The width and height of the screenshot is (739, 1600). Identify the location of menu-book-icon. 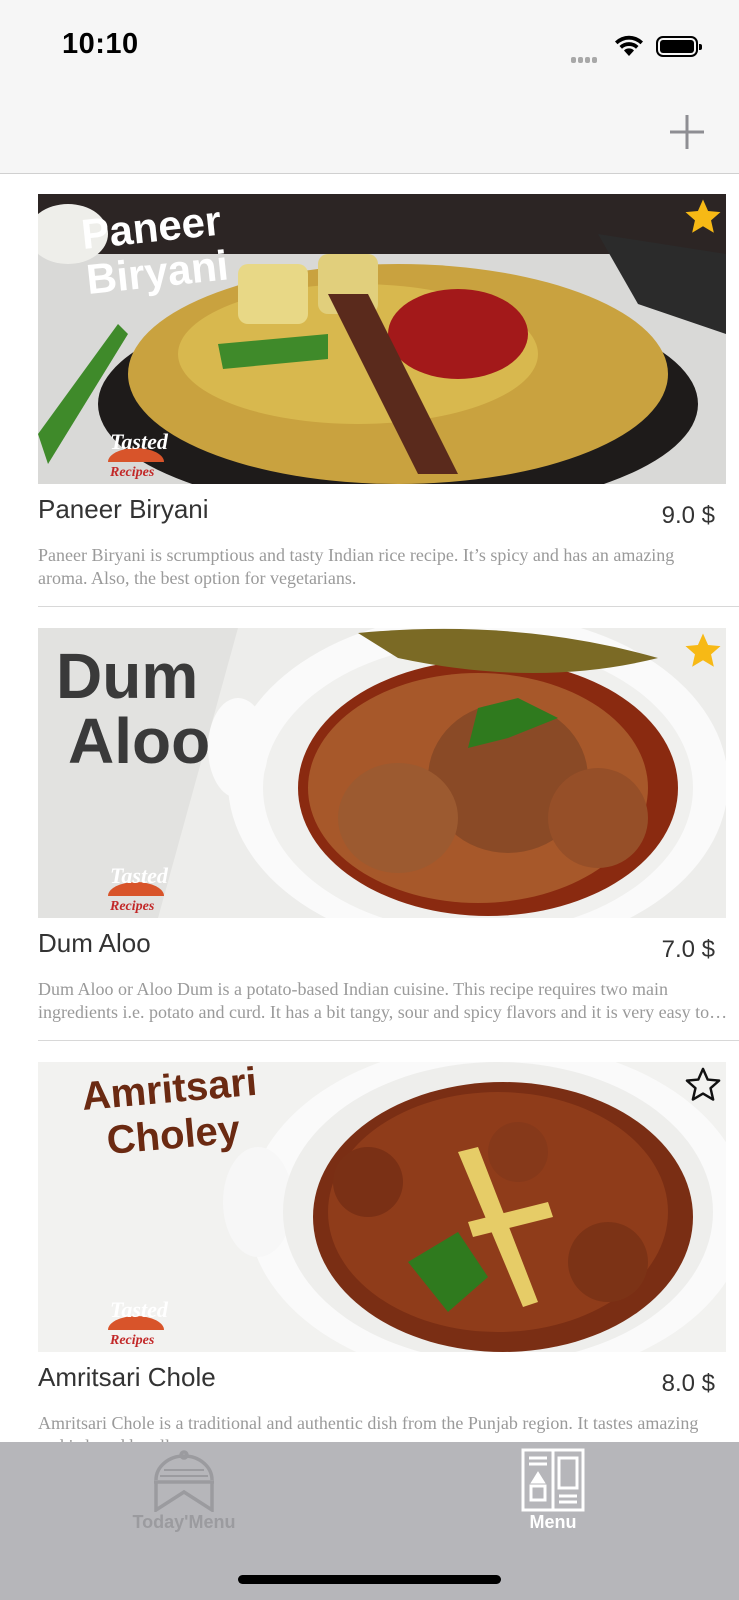
(553, 1480).